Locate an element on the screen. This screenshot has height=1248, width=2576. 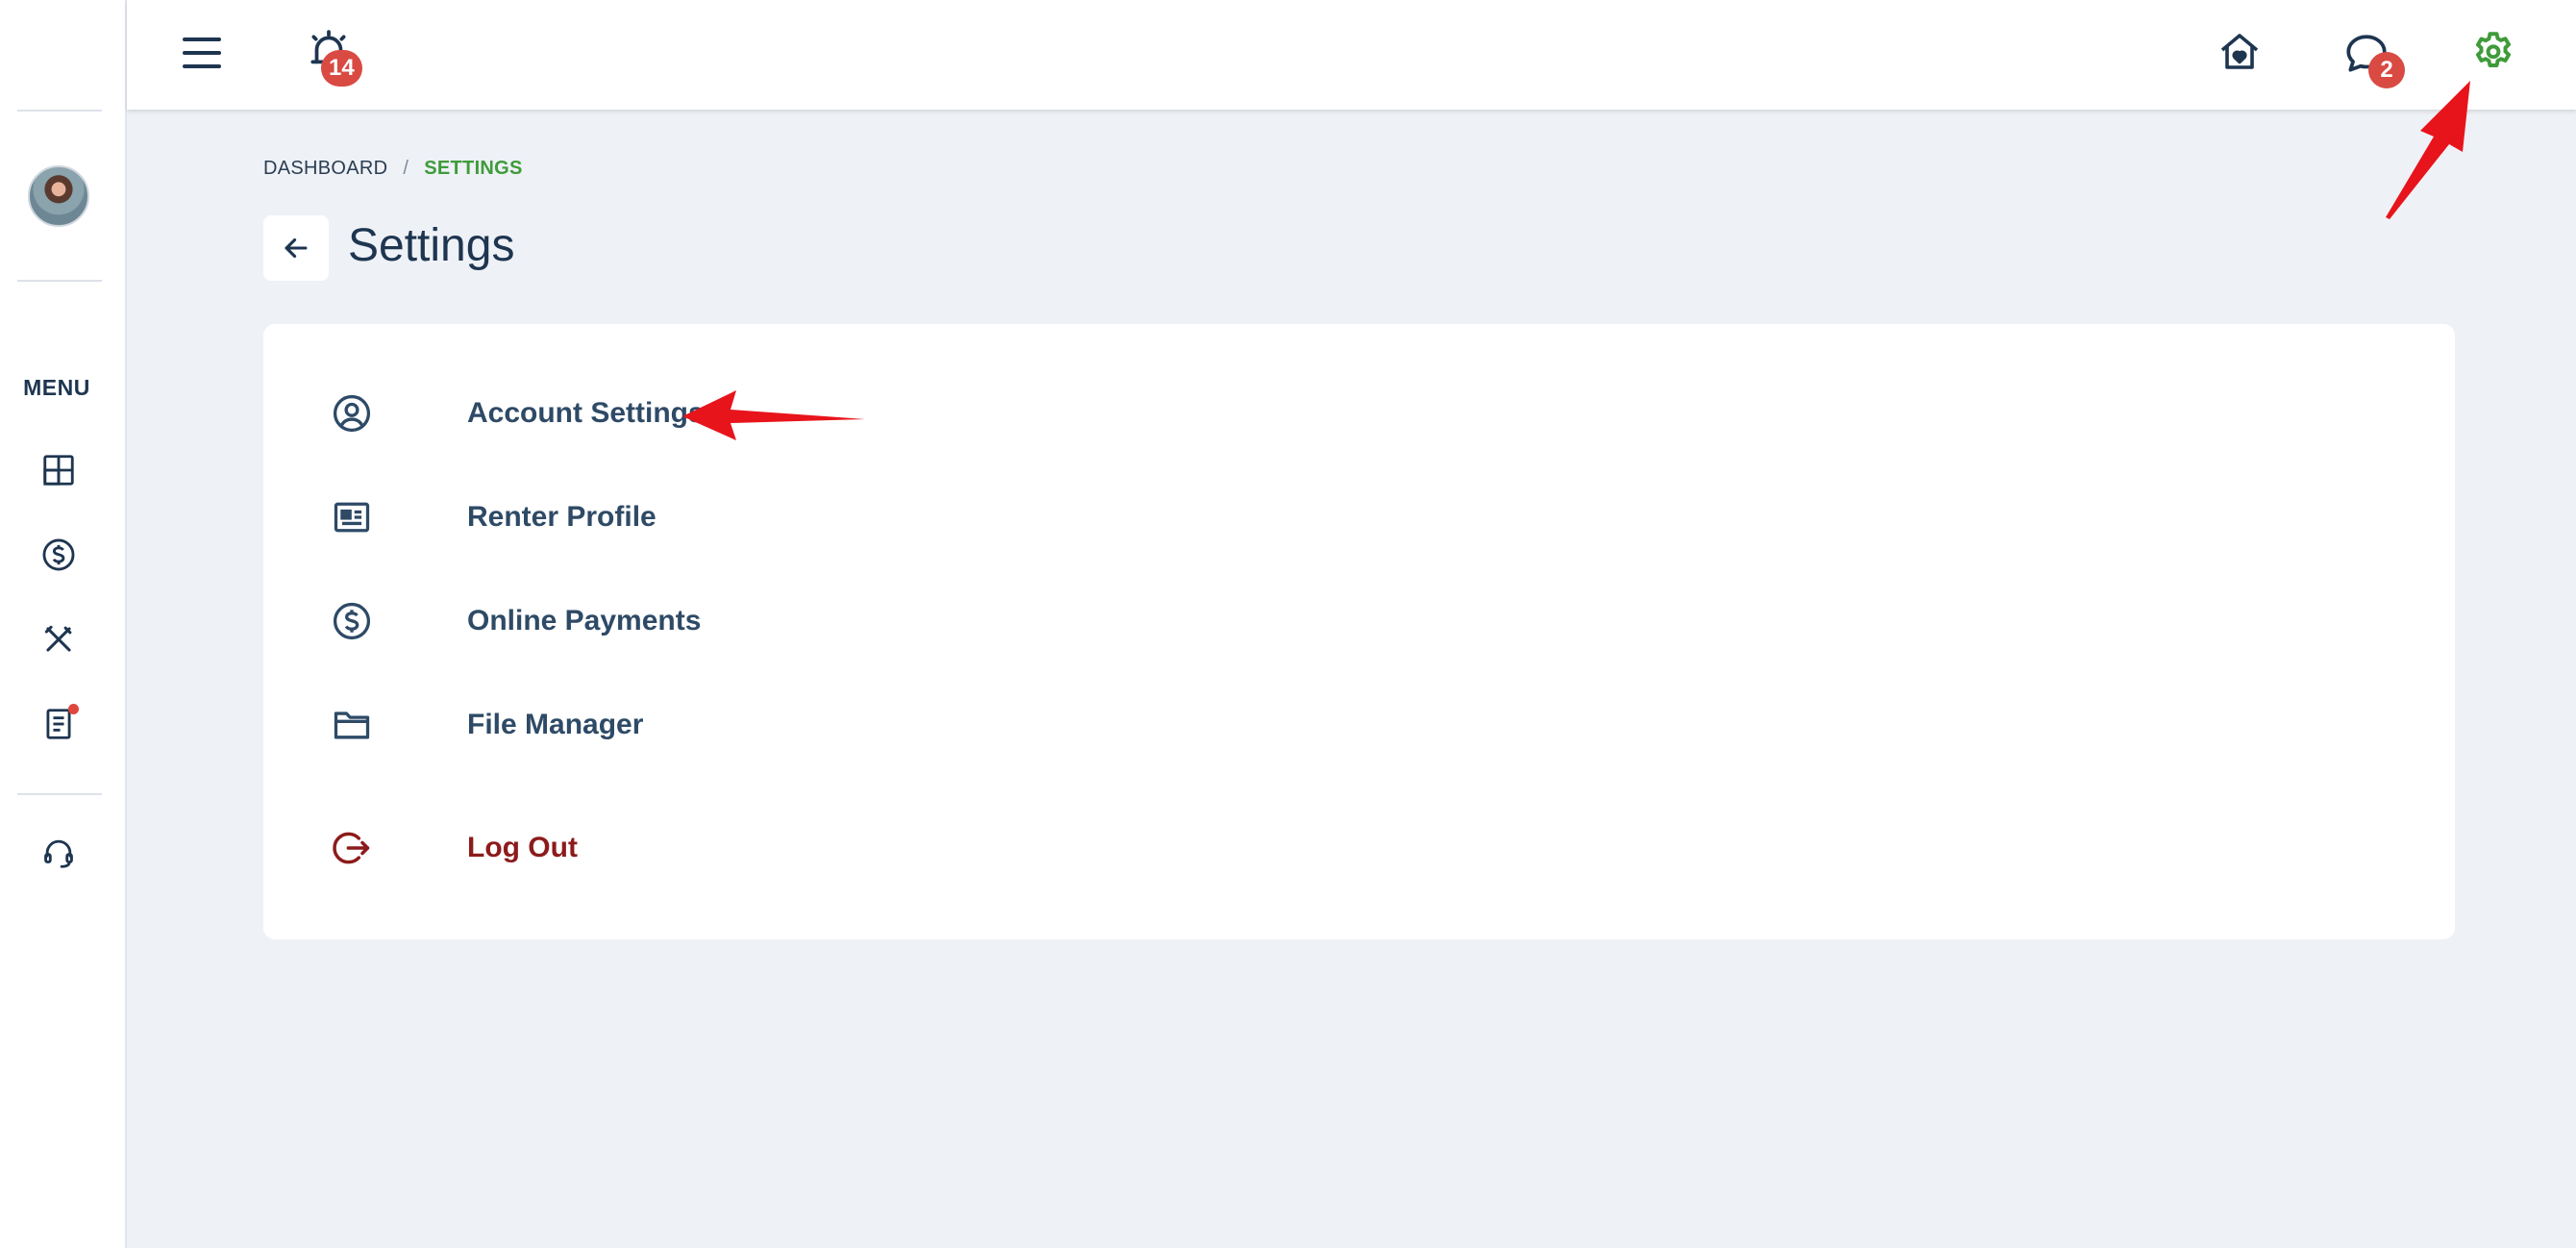
page-title: Settings is located at coordinates (432, 246).